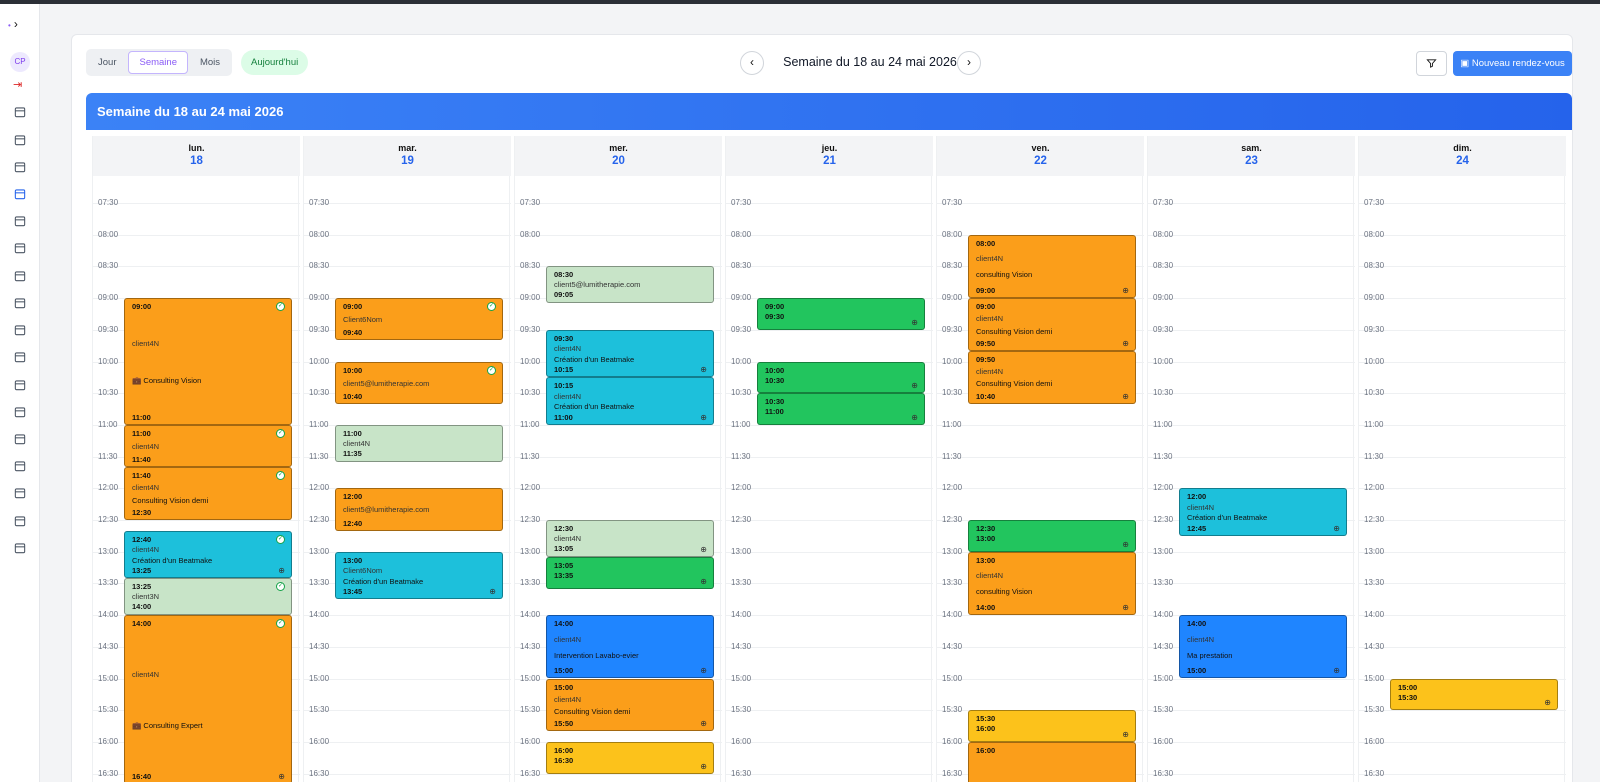  What do you see at coordinates (564, 370) in the screenshot?
I see `event-end-time: 10:15` at bounding box center [564, 370].